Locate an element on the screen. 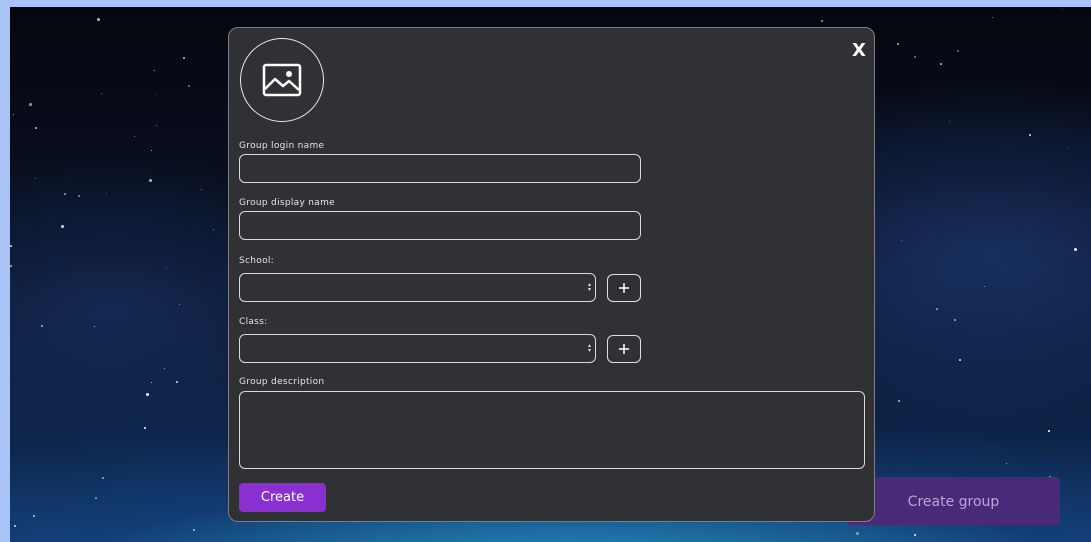  school-label: School: is located at coordinates (257, 261).